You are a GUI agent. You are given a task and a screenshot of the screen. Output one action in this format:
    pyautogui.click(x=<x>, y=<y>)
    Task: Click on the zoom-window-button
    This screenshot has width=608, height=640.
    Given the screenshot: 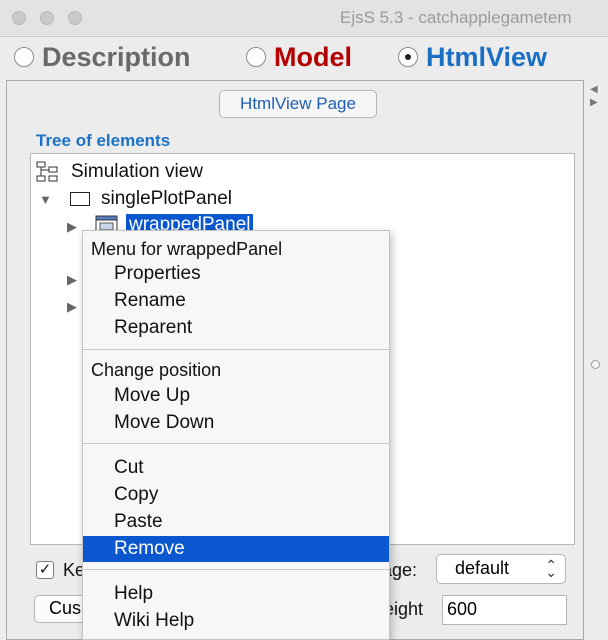 What is the action you would take?
    pyautogui.click(x=75, y=18)
    